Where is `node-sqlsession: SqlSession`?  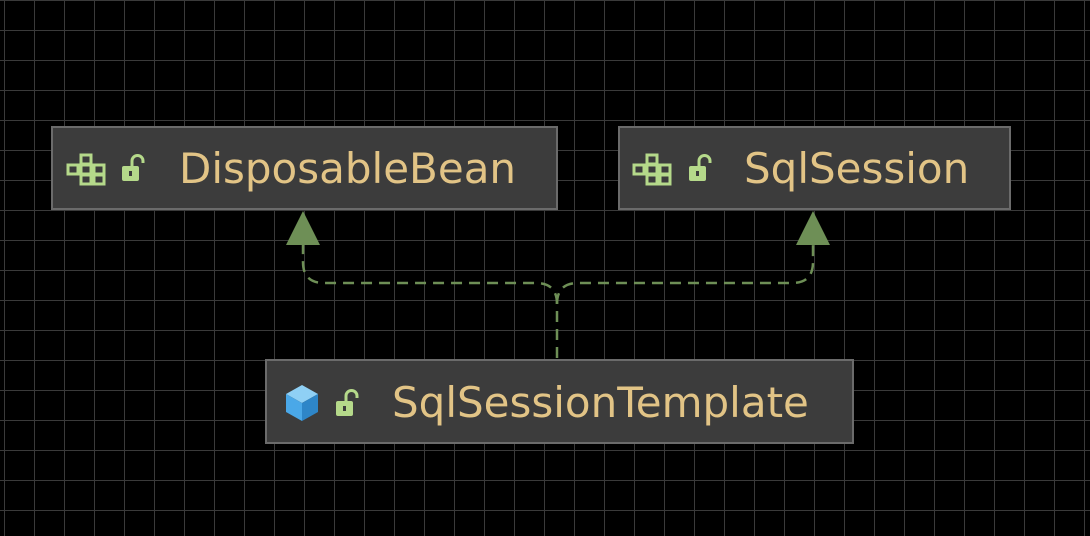
node-sqlsession: SqlSession is located at coordinates (814, 168).